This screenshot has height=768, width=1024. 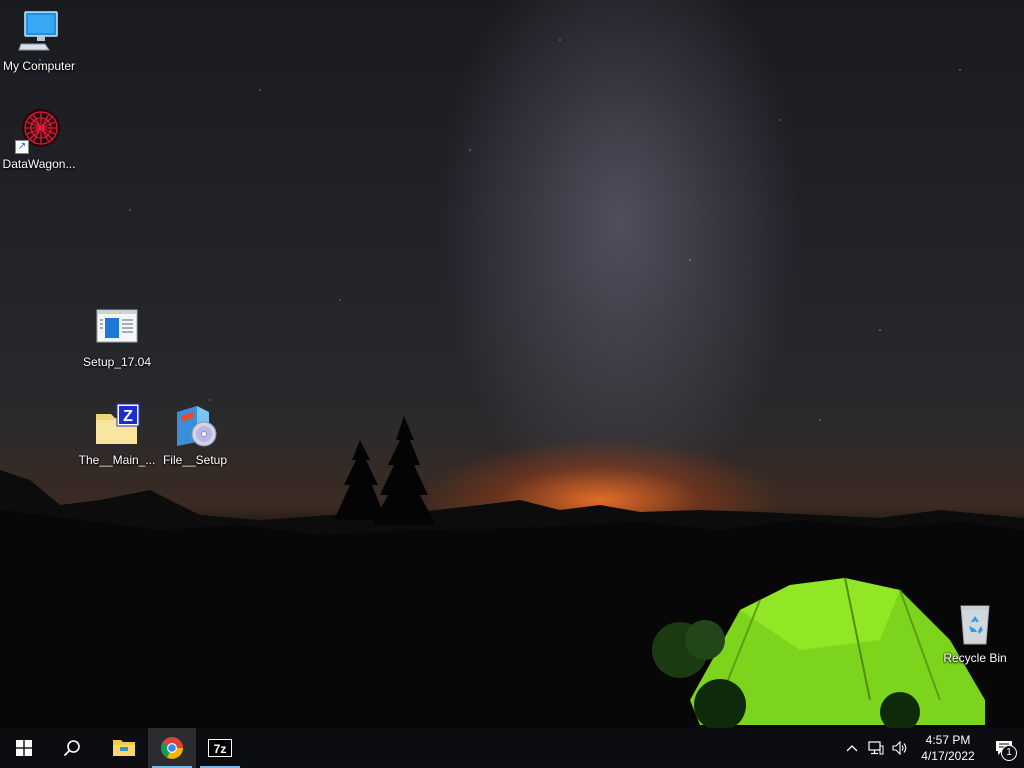 What do you see at coordinates (22, 147) in the screenshot?
I see `shortcut-arrow-icon: ↗` at bounding box center [22, 147].